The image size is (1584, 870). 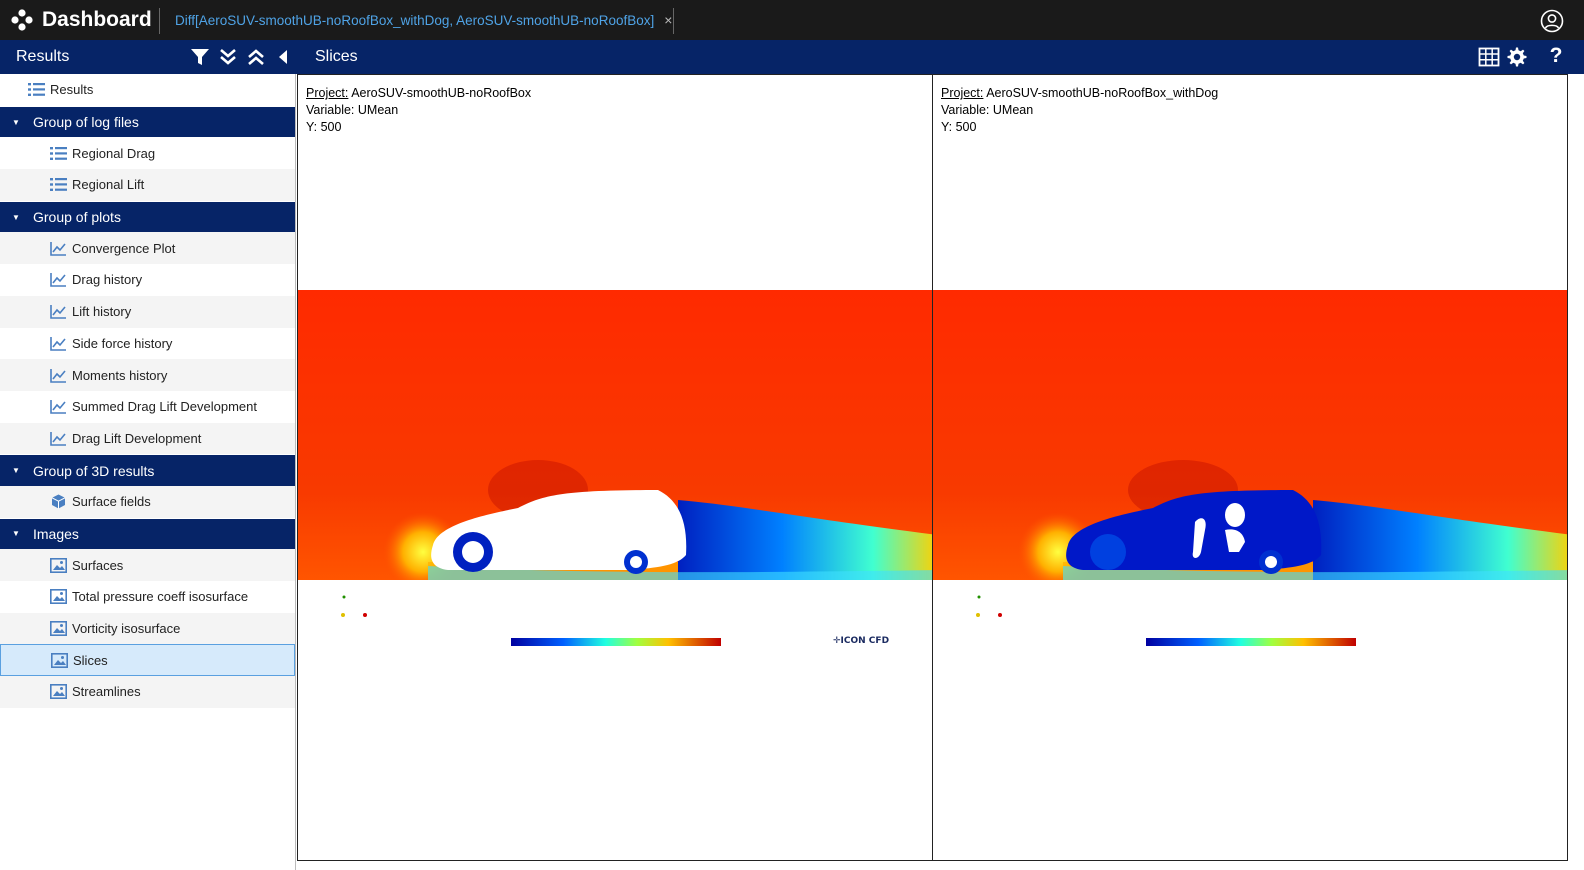 What do you see at coordinates (164, 407) in the screenshot?
I see `sidebar-item-label: Summed Drag Lift Development` at bounding box center [164, 407].